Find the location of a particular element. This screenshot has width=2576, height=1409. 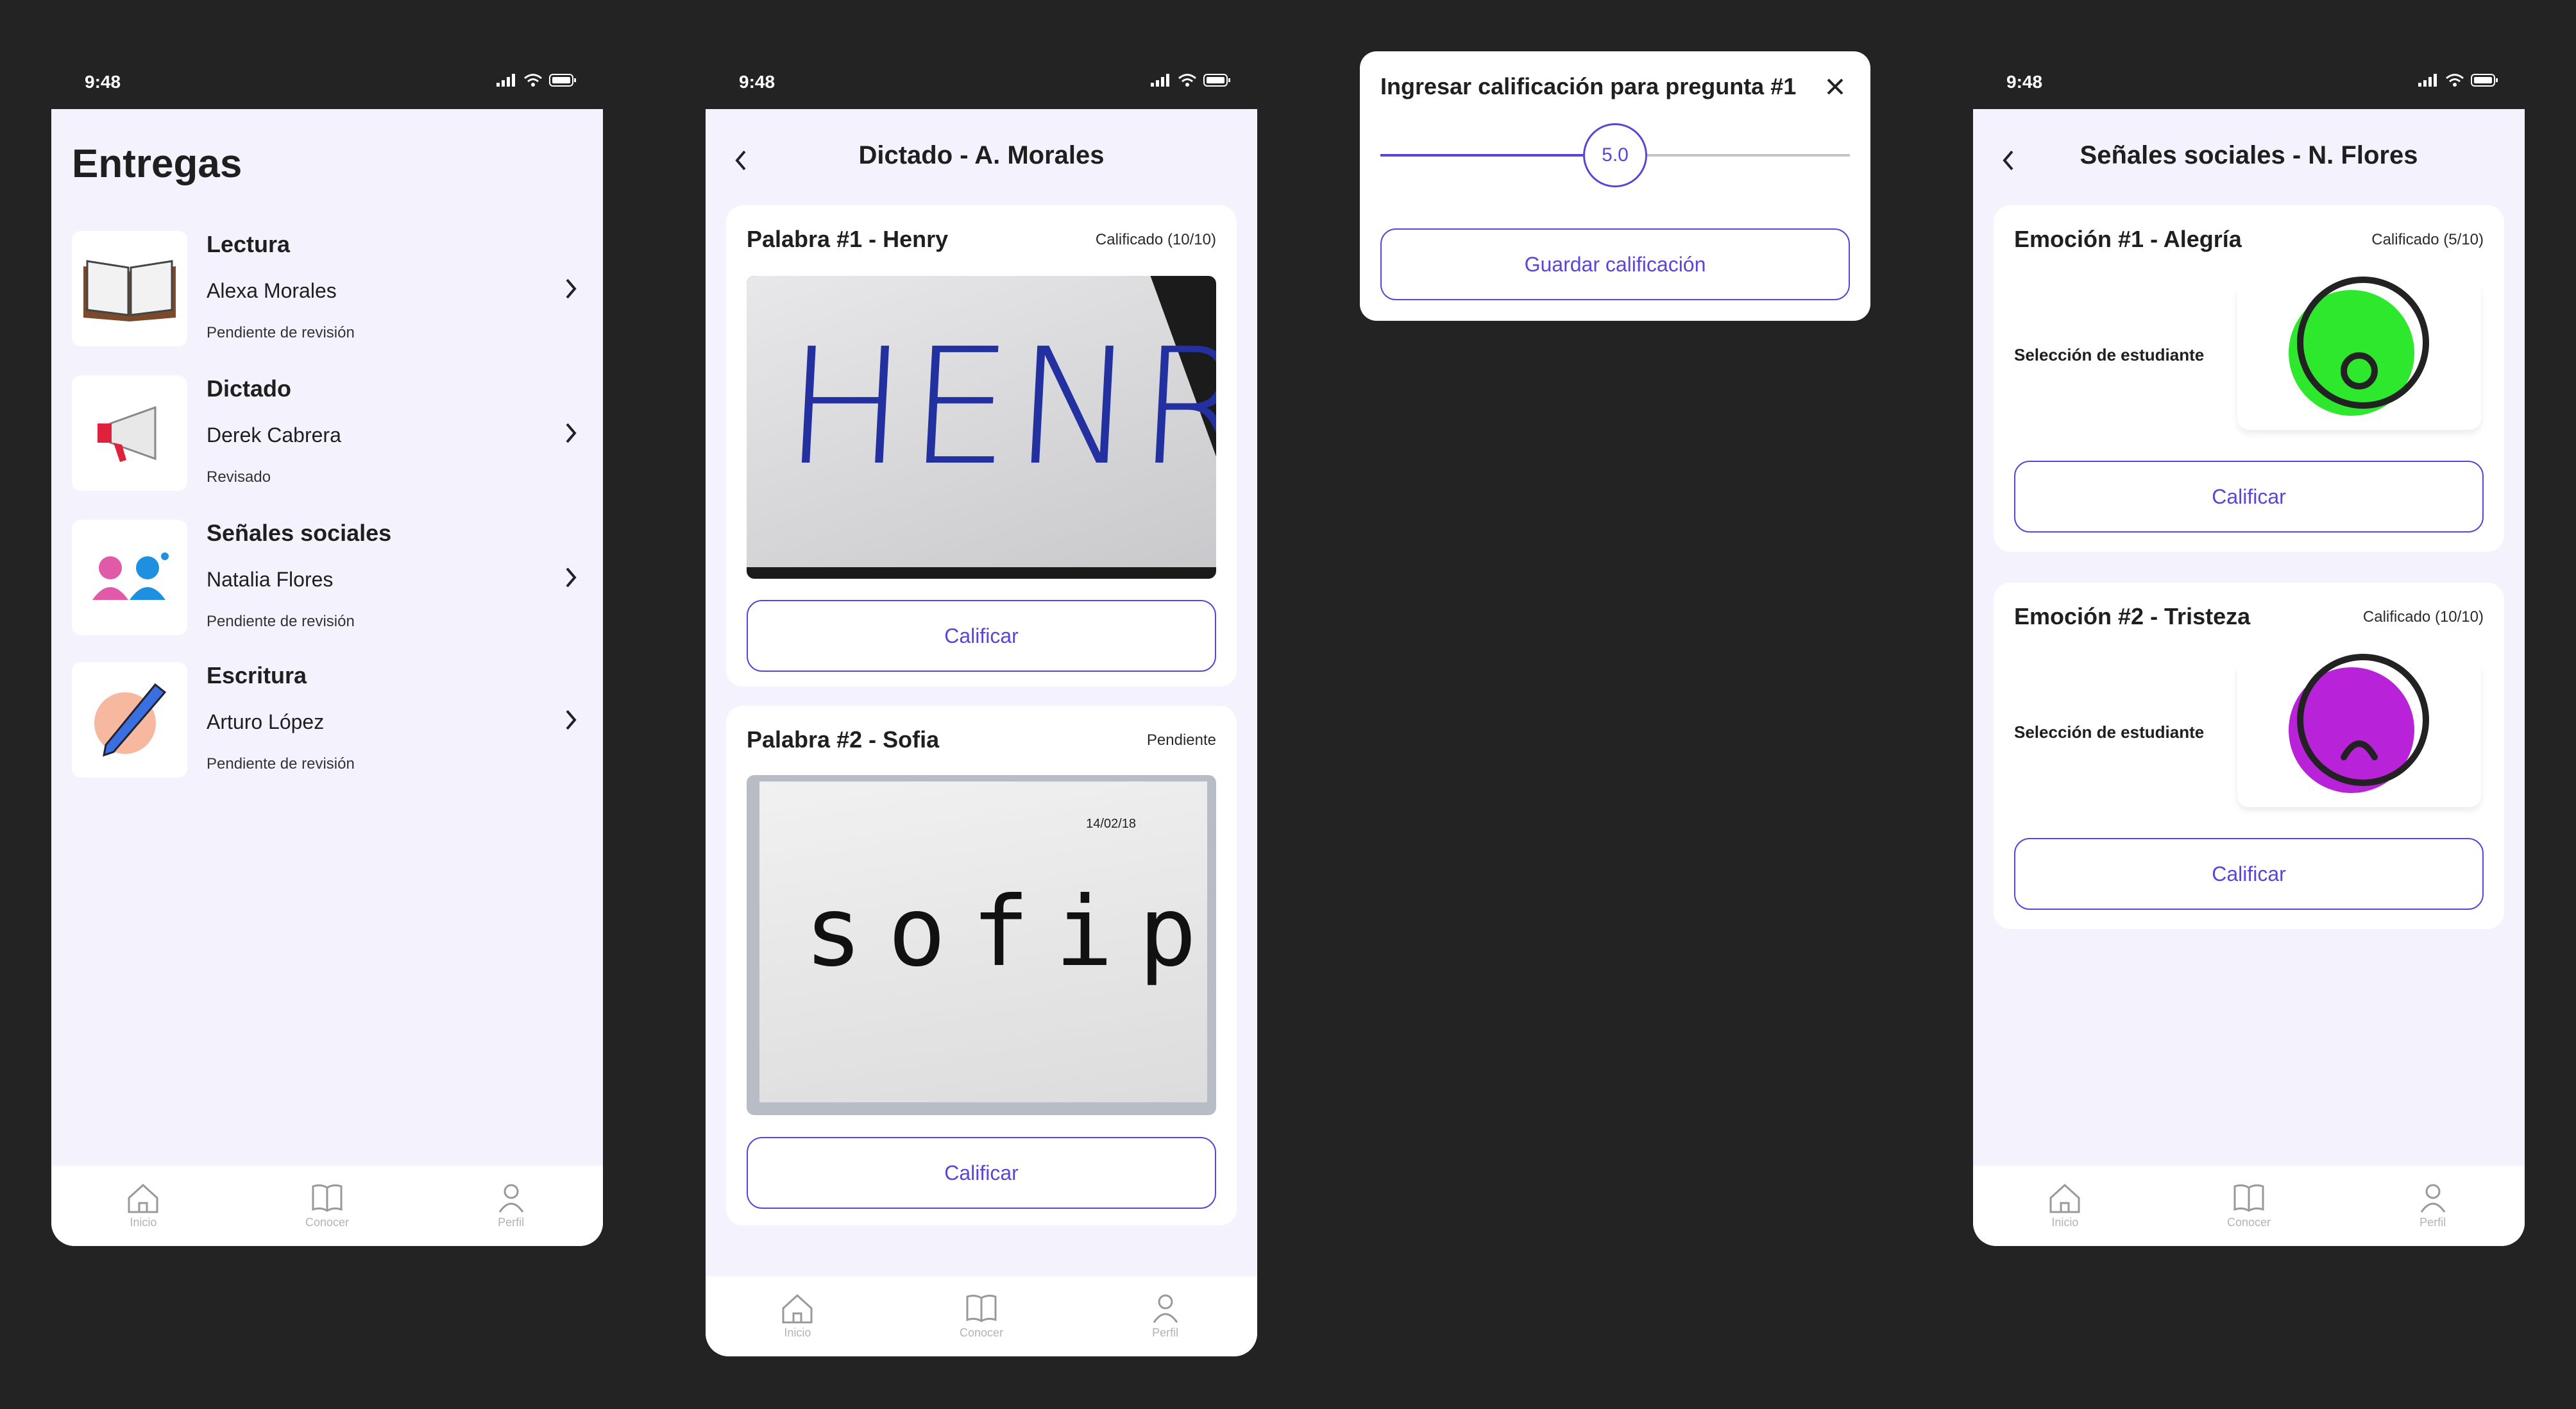

slider-fill is located at coordinates (1497, 155).